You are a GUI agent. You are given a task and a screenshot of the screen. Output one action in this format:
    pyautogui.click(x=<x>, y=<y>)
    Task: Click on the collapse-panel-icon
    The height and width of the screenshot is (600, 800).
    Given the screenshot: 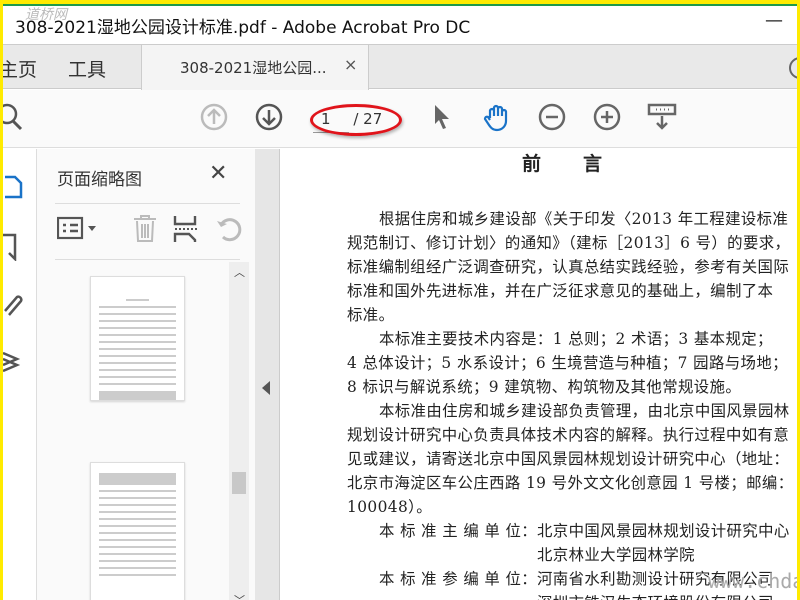 What is the action you would take?
    pyautogui.click(x=266, y=388)
    